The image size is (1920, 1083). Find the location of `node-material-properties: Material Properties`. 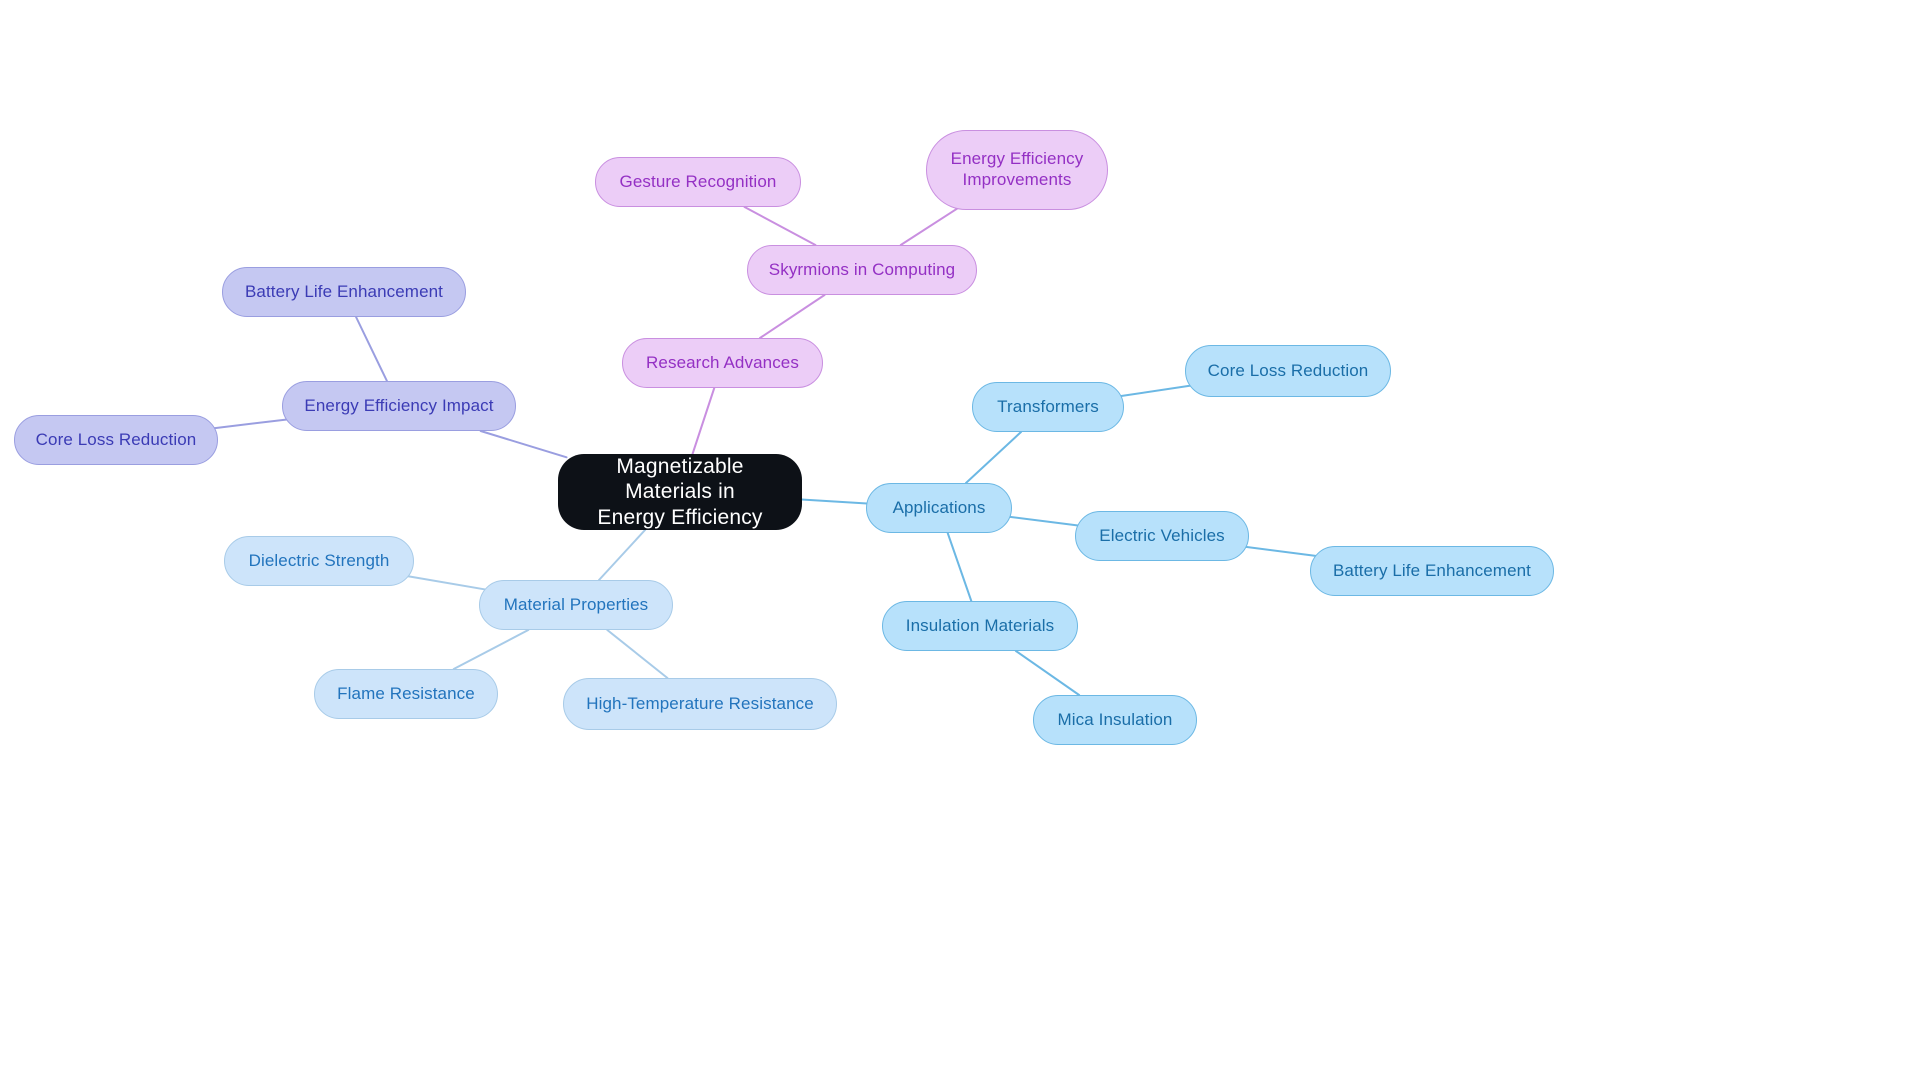

node-material-properties: Material Properties is located at coordinates (576, 605).